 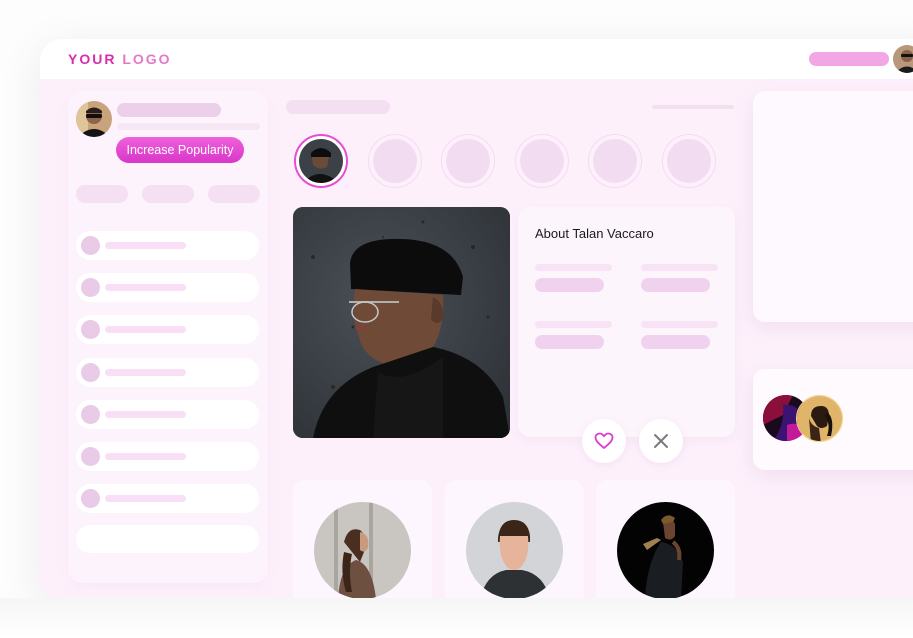 I want to click on bottom-fade, so click(x=456, y=618).